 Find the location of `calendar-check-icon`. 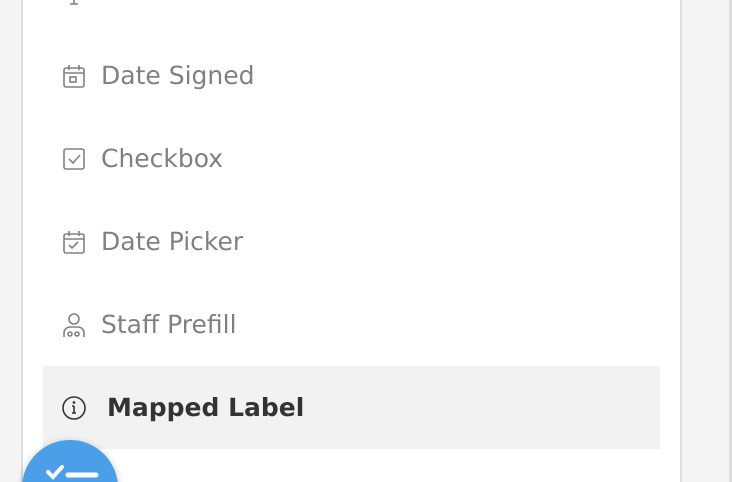

calendar-check-icon is located at coordinates (74, 241).